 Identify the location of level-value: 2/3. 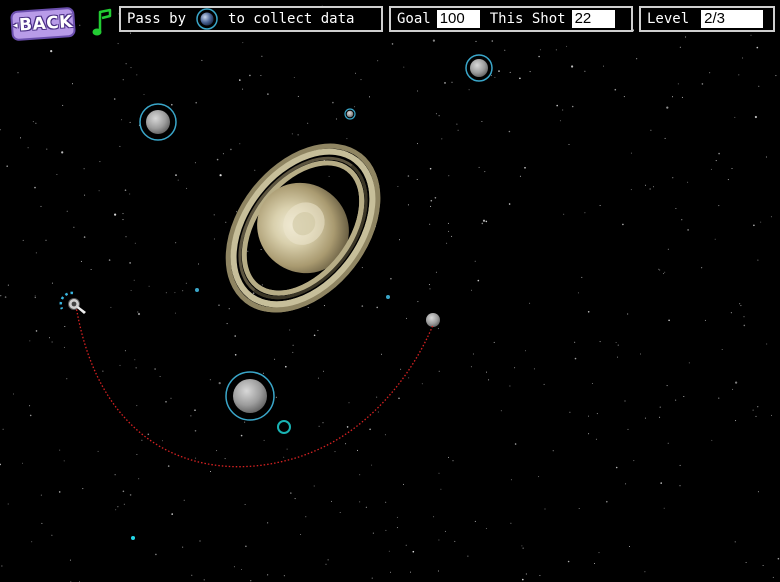
(732, 19).